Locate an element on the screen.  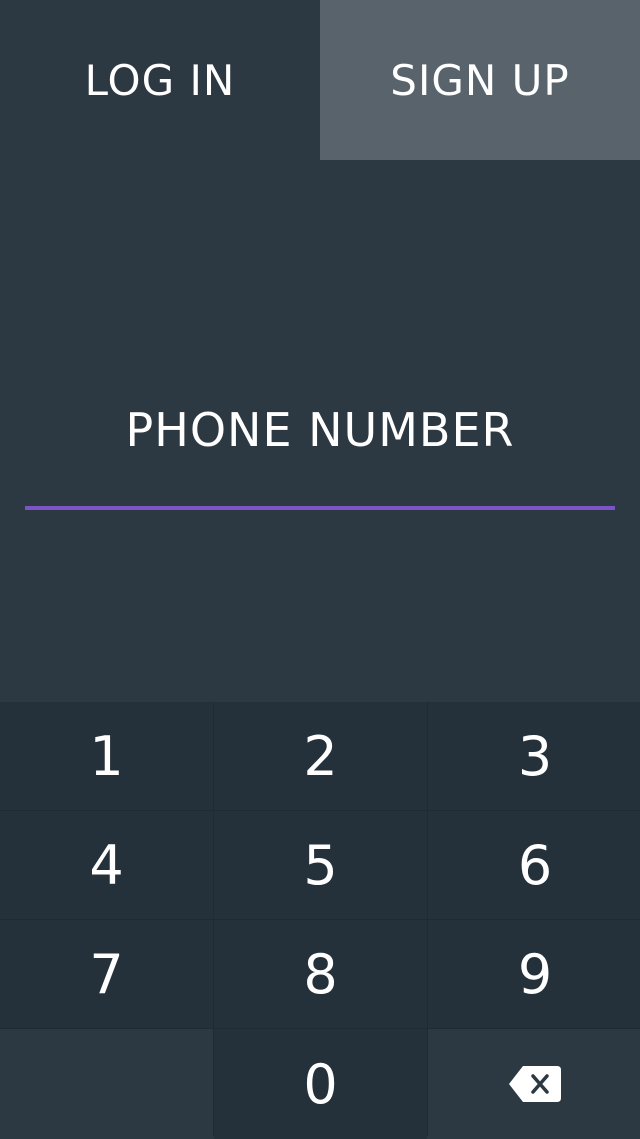
key-2: 2 is located at coordinates (320, 756).